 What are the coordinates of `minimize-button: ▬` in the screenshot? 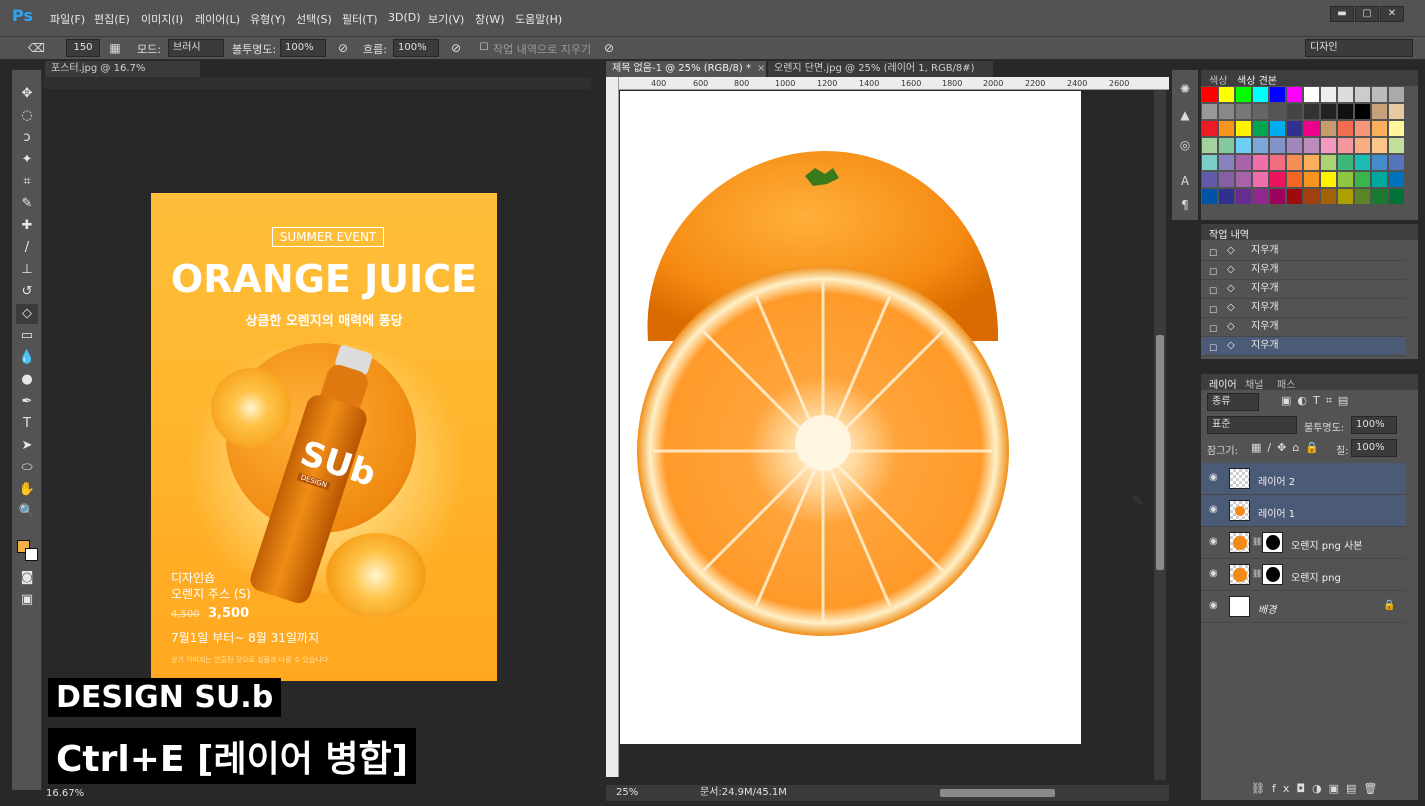 It's located at (1342, 14).